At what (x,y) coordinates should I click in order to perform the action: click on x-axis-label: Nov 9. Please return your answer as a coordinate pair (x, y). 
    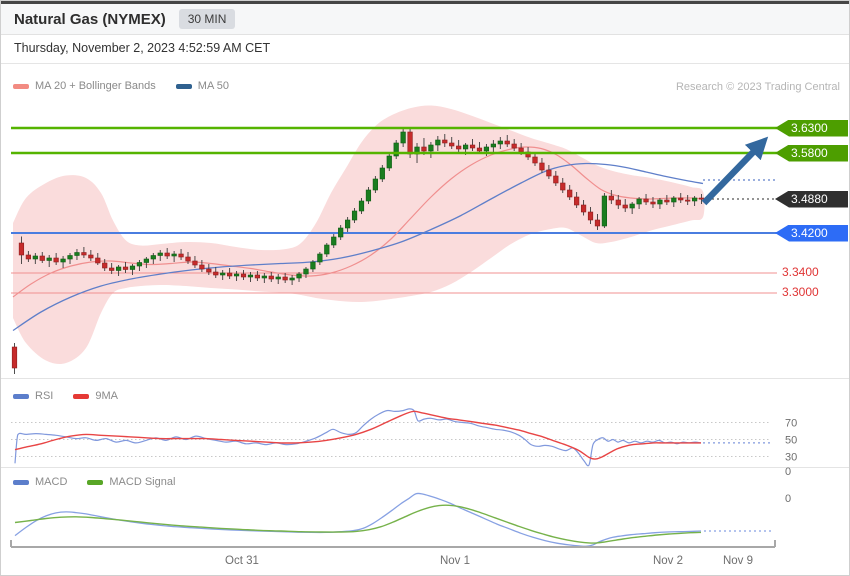
    Looking at the image, I should click on (738, 561).